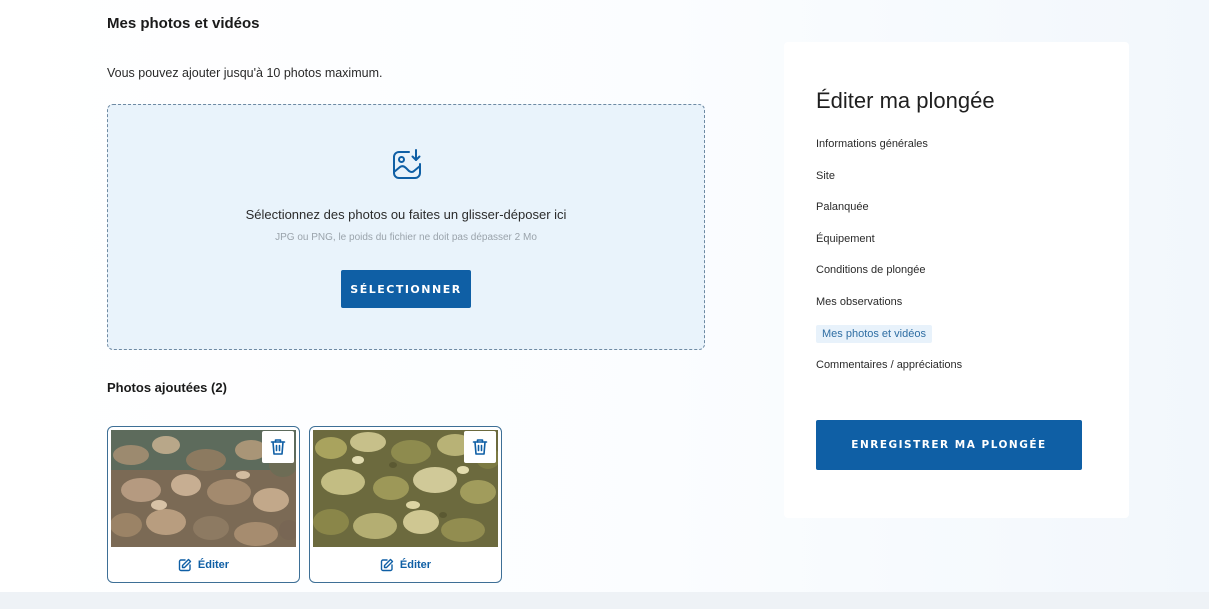  I want to click on save-dive-button: ENREGISTRER MA PLONGÉE, so click(949, 445).